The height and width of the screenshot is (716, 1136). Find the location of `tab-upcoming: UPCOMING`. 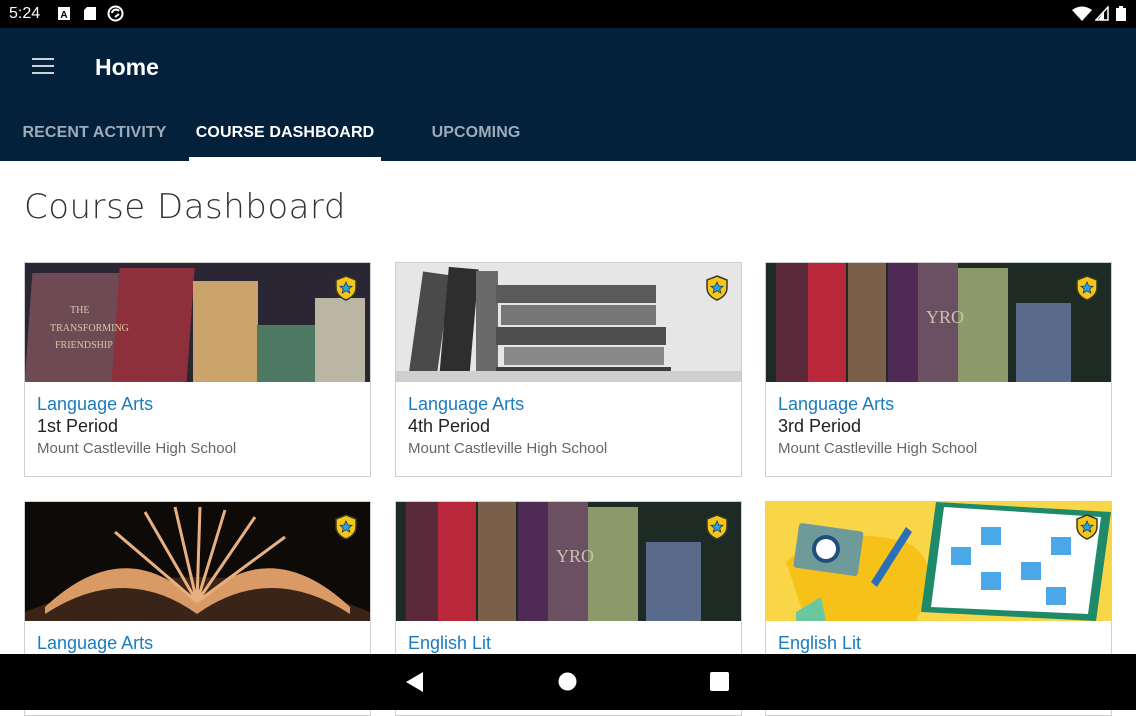

tab-upcoming: UPCOMING is located at coordinates (476, 118).